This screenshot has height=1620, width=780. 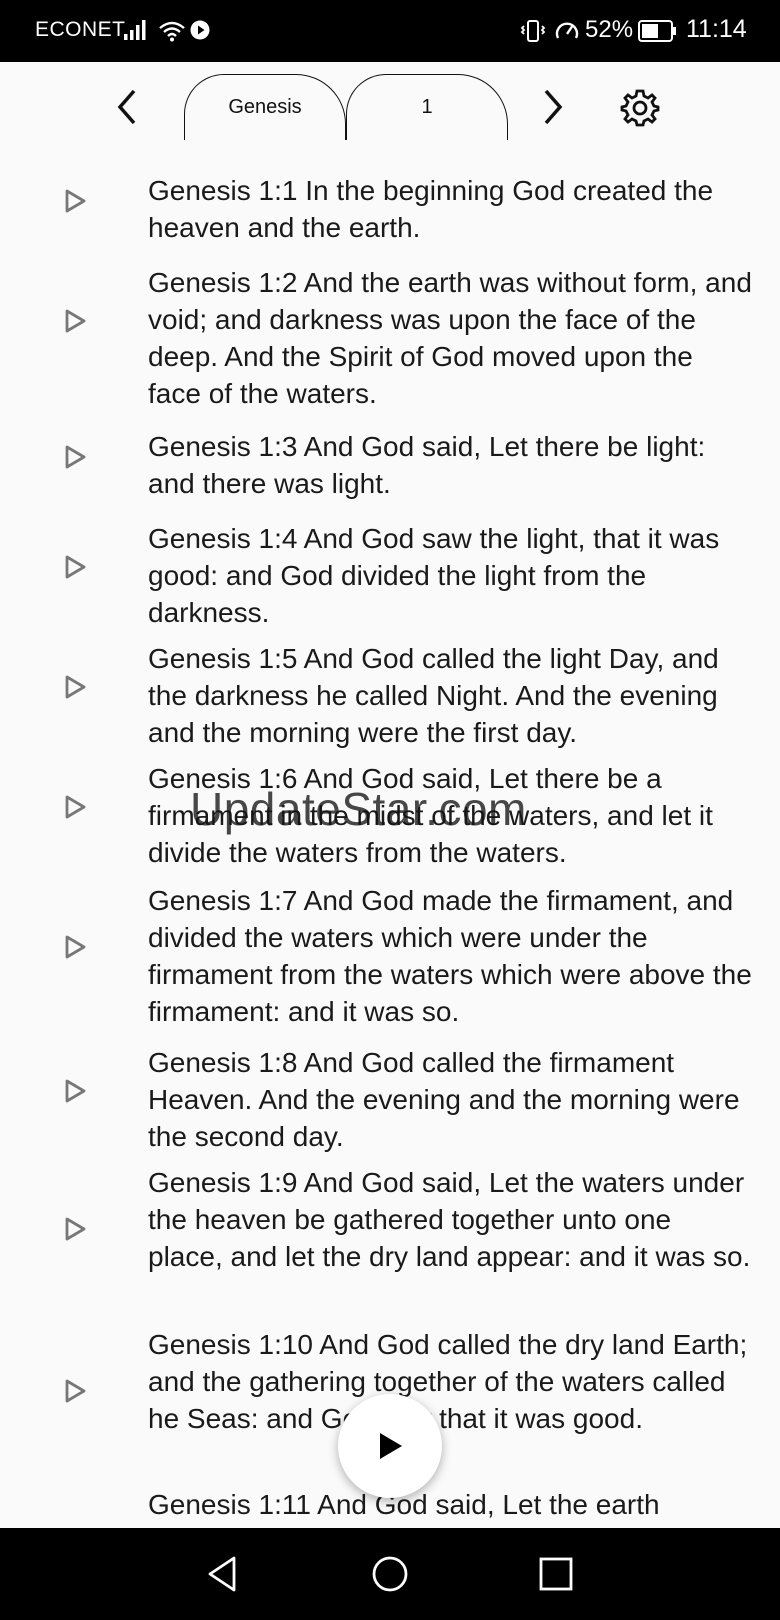 I want to click on chevron-right-icon, so click(x=552, y=107).